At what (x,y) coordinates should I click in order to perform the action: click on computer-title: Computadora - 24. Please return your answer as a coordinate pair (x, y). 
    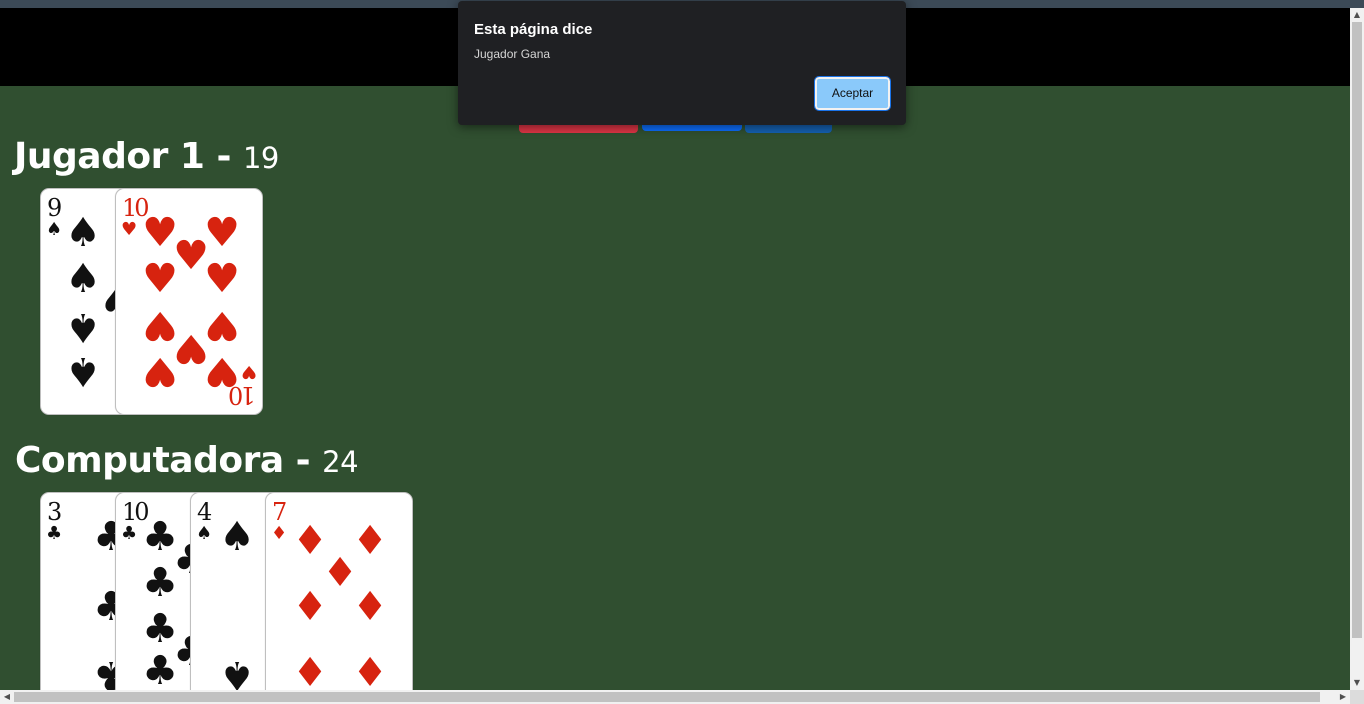
    Looking at the image, I should click on (187, 460).